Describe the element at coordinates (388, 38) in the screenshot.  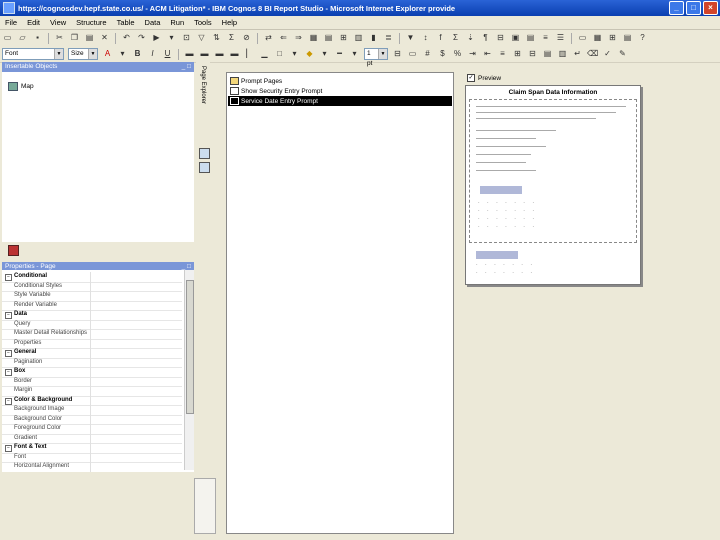
I see `list-icon: ≣` at that location.